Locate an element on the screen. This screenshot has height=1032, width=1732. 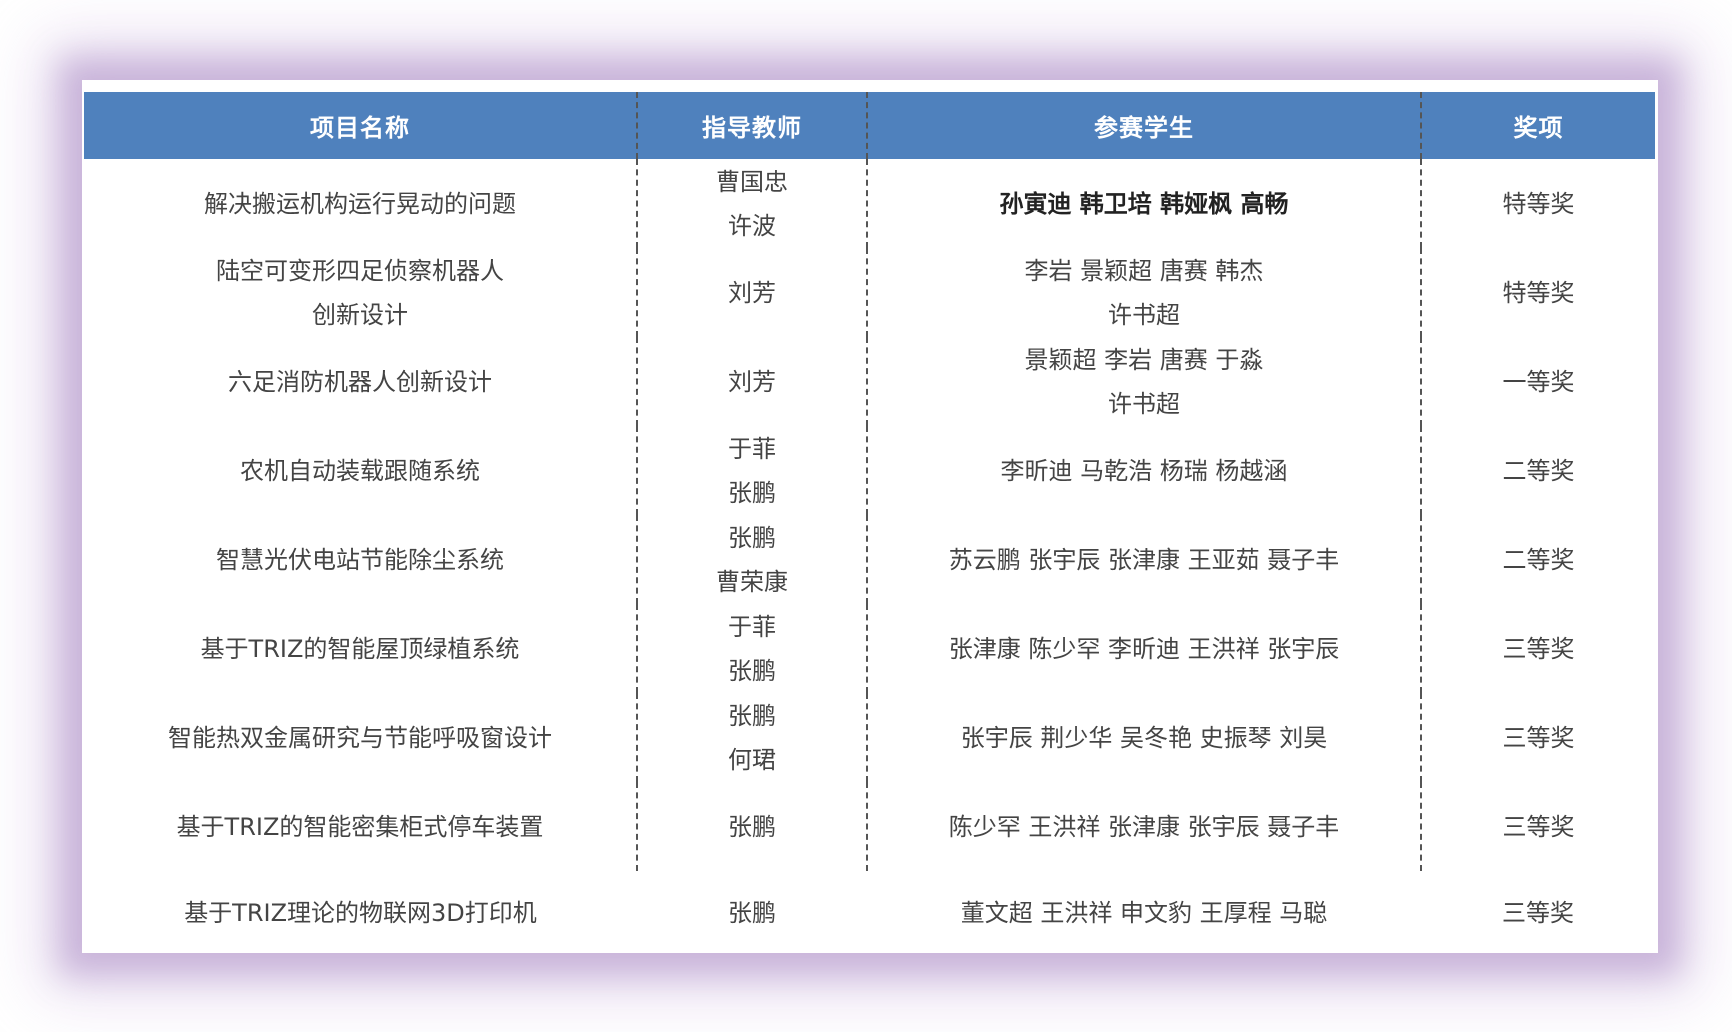
project-name-cell-line: 智能热双金属研究与节能呼吸窗设计 is located at coordinates (360, 737).